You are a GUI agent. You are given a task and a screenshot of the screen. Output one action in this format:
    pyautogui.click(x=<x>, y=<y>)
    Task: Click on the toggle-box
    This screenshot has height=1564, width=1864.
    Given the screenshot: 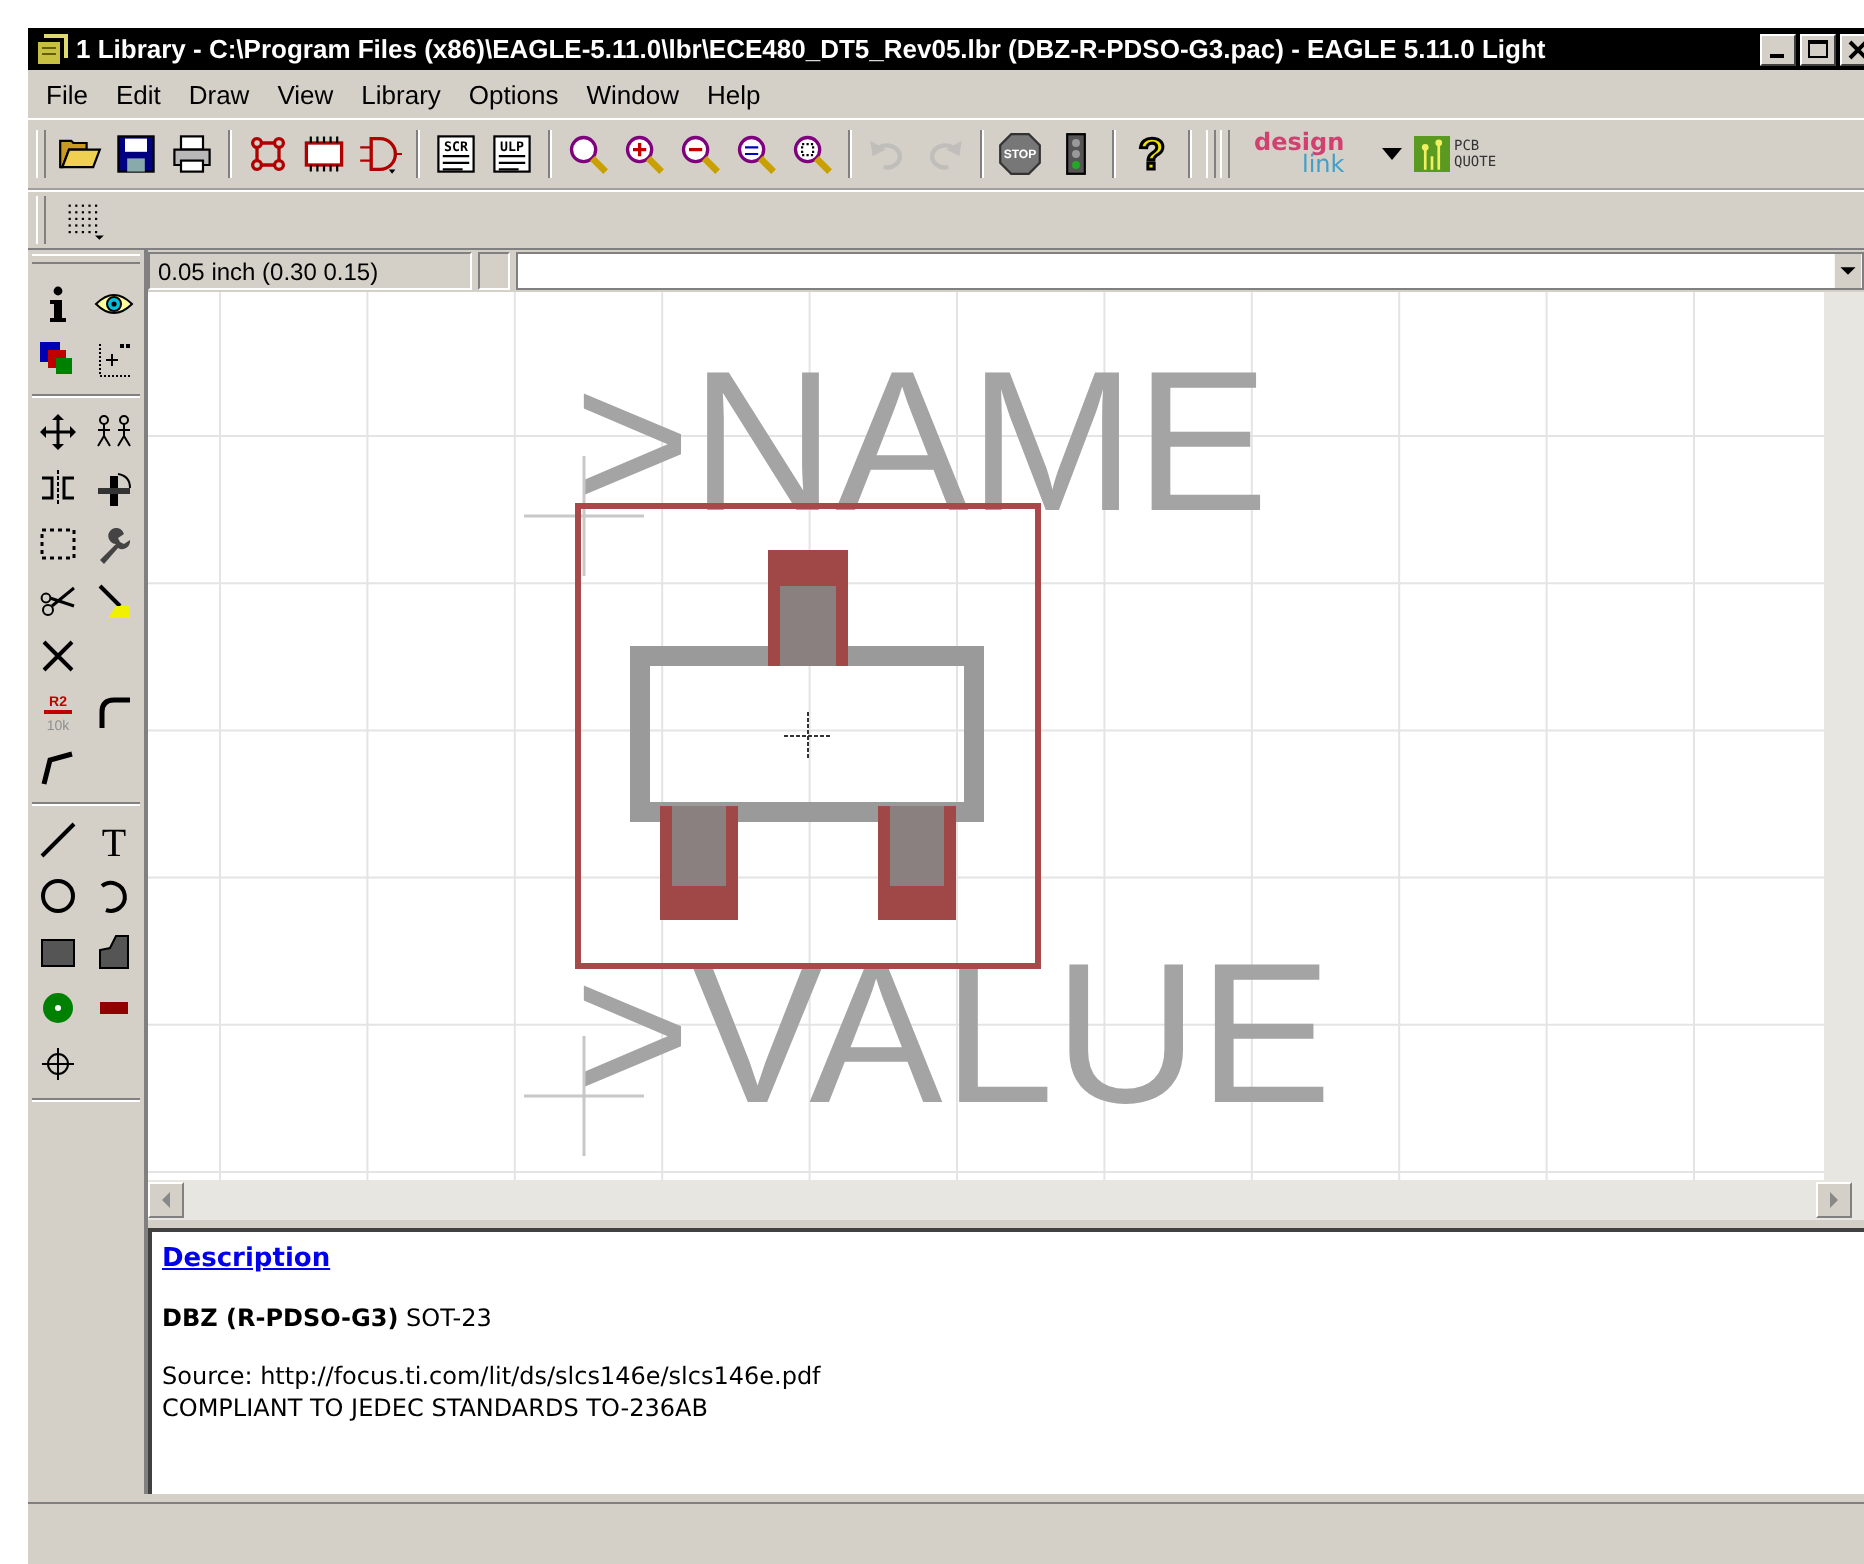 What is the action you would take?
    pyautogui.click(x=494, y=271)
    